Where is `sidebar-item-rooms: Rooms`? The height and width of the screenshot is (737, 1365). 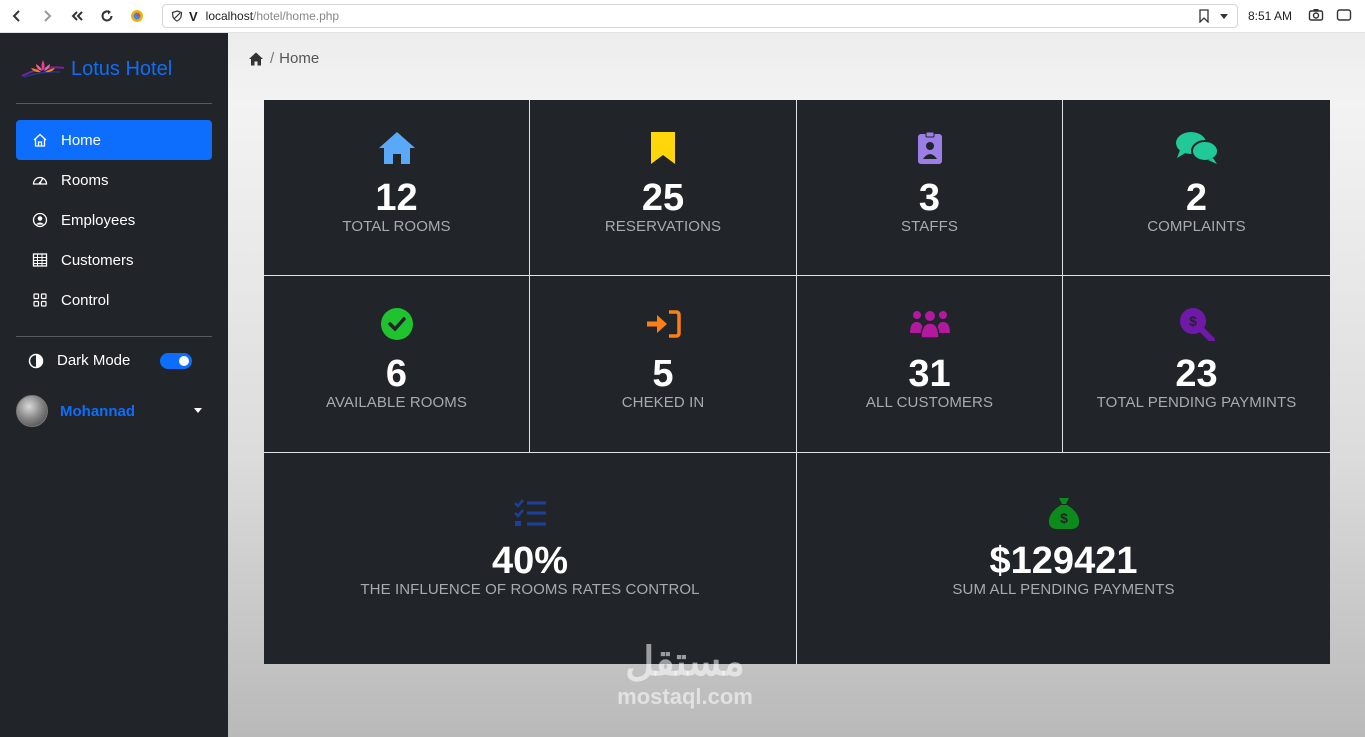
sidebar-item-rooms: Rooms is located at coordinates (114, 180).